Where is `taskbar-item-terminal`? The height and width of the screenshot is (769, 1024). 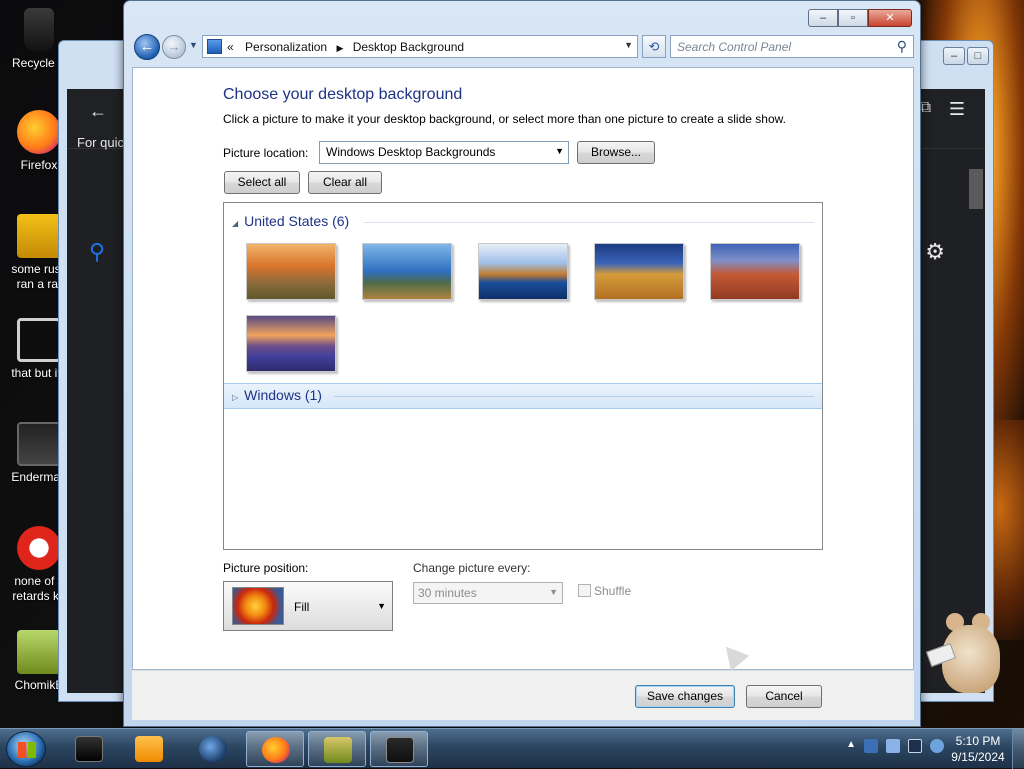
taskbar-item-terminal is located at coordinates (89, 749).